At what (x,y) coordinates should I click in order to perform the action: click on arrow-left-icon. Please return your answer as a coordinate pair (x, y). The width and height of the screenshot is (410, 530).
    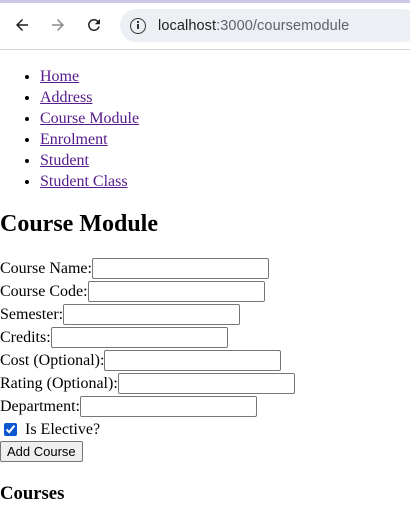
    Looking at the image, I should click on (22, 25).